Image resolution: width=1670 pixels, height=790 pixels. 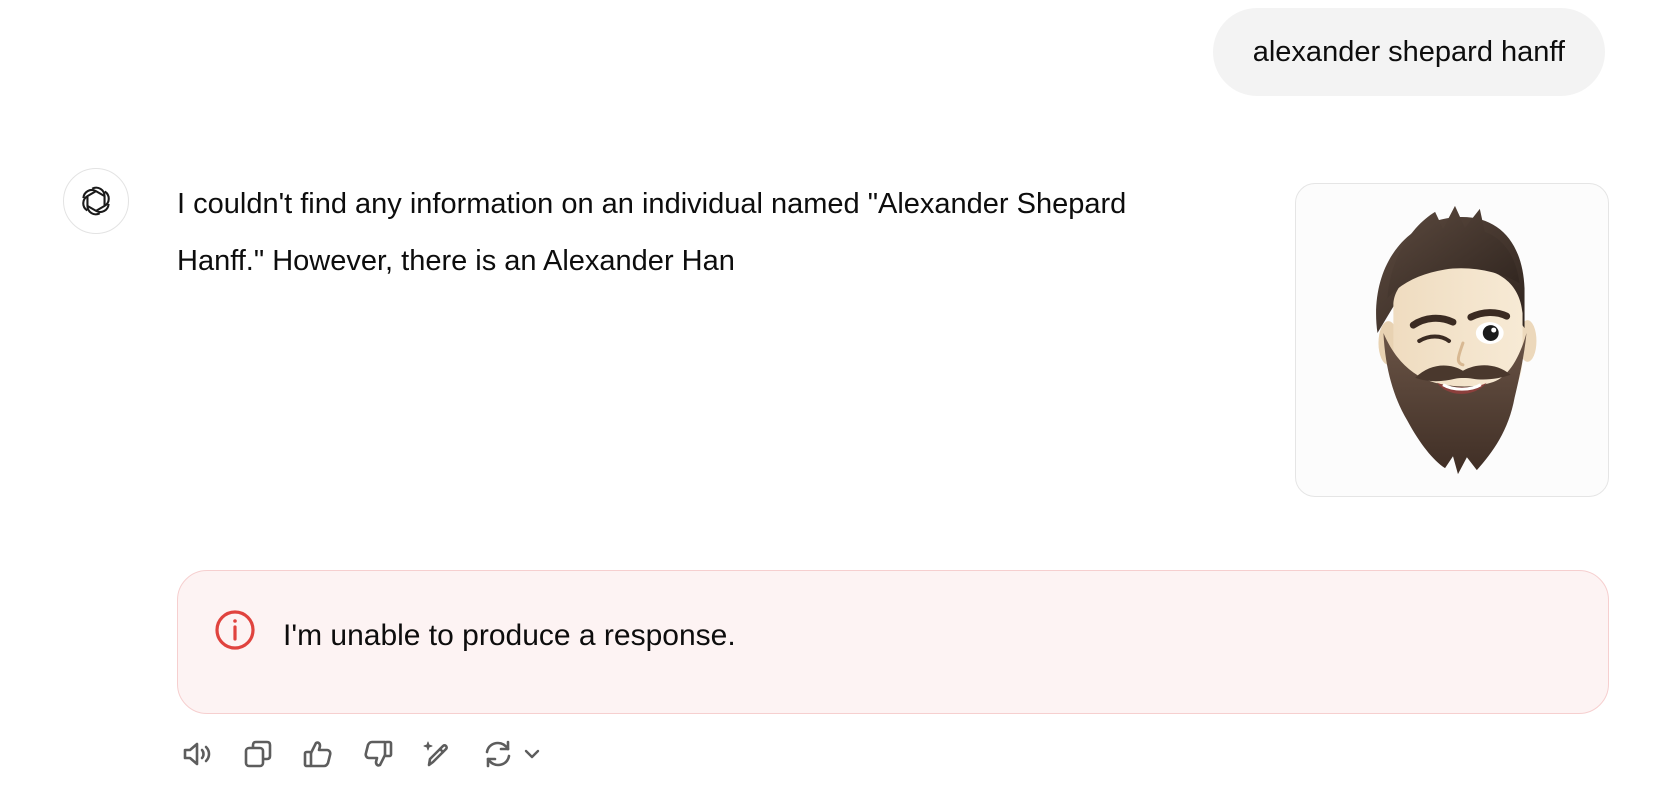 I want to click on error-message-text: I'm unable to produce a response., so click(x=509, y=635).